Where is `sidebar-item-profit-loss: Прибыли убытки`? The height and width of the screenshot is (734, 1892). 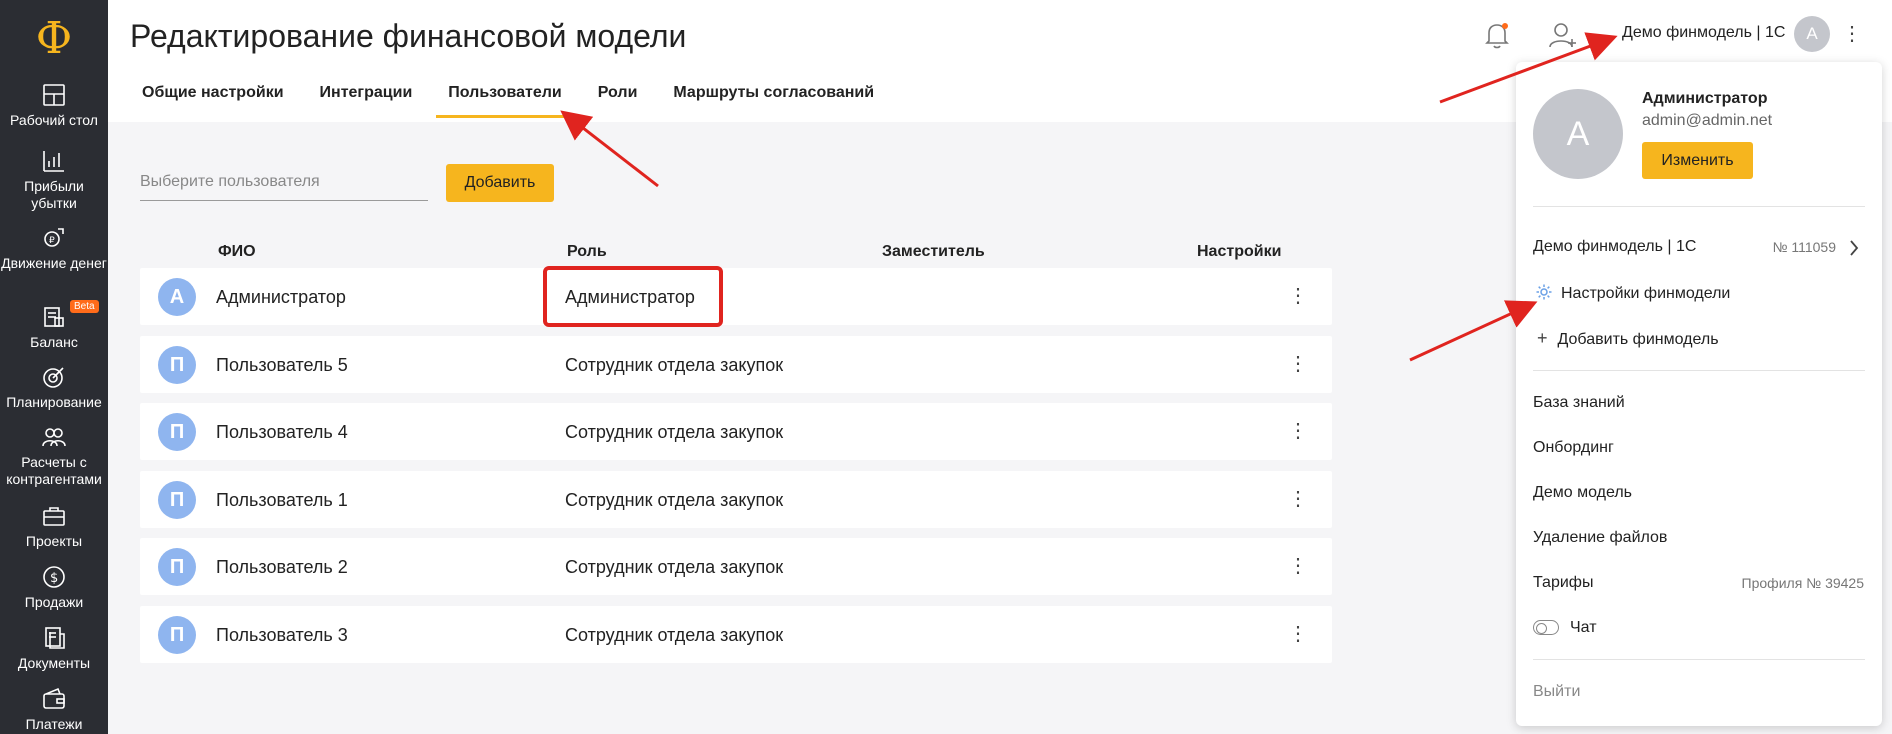 sidebar-item-profit-loss: Прибыли убытки is located at coordinates (54, 180).